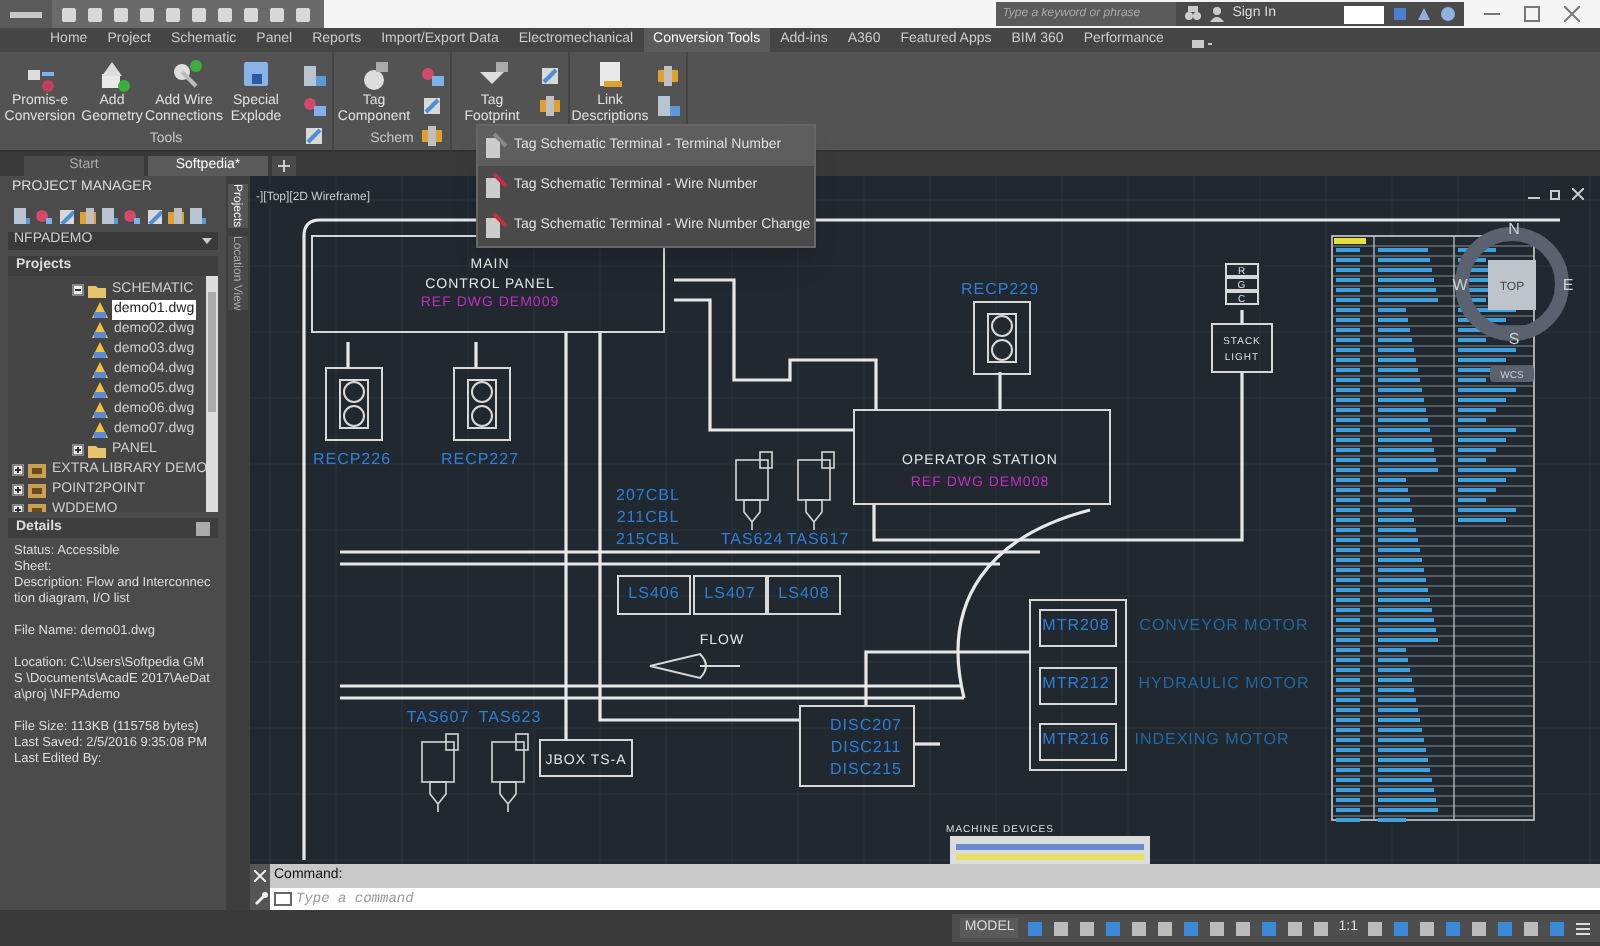 This screenshot has height=946, width=1600. What do you see at coordinates (26, 14) in the screenshot?
I see `application-menu-button` at bounding box center [26, 14].